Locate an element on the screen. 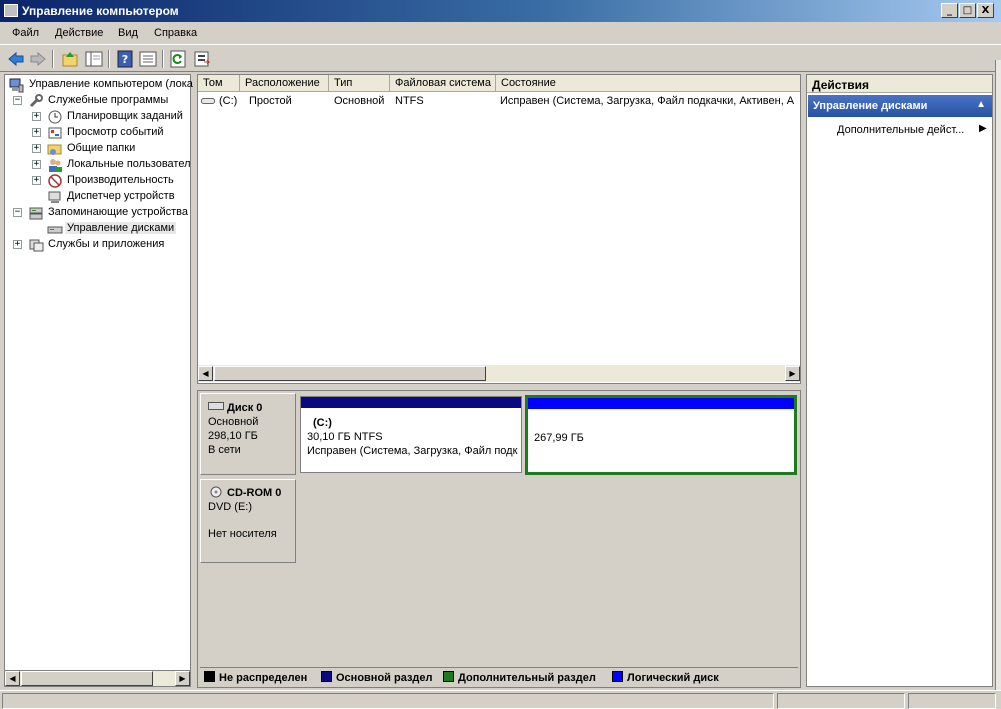 The image size is (1001, 709). partition-c-size: 30,10 ГБ NTFS is located at coordinates (345, 437).